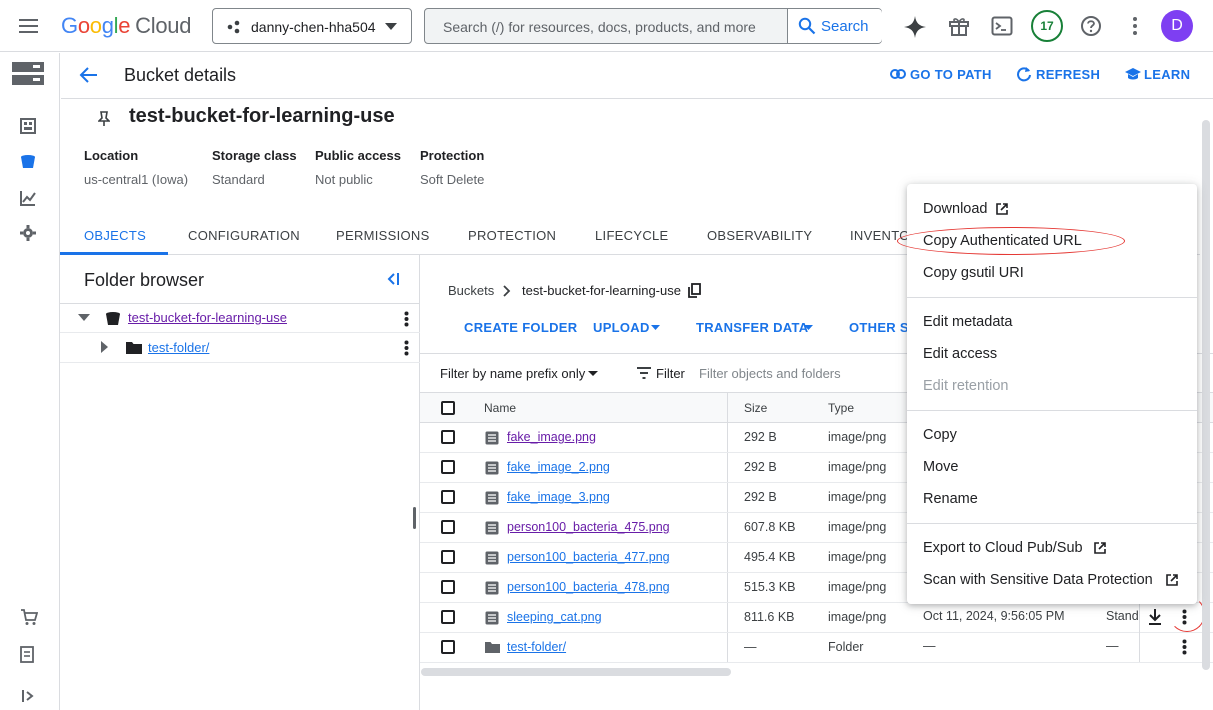 The image size is (1213, 710). I want to click on tab-observability: OBSERVABILITY, so click(759, 235).